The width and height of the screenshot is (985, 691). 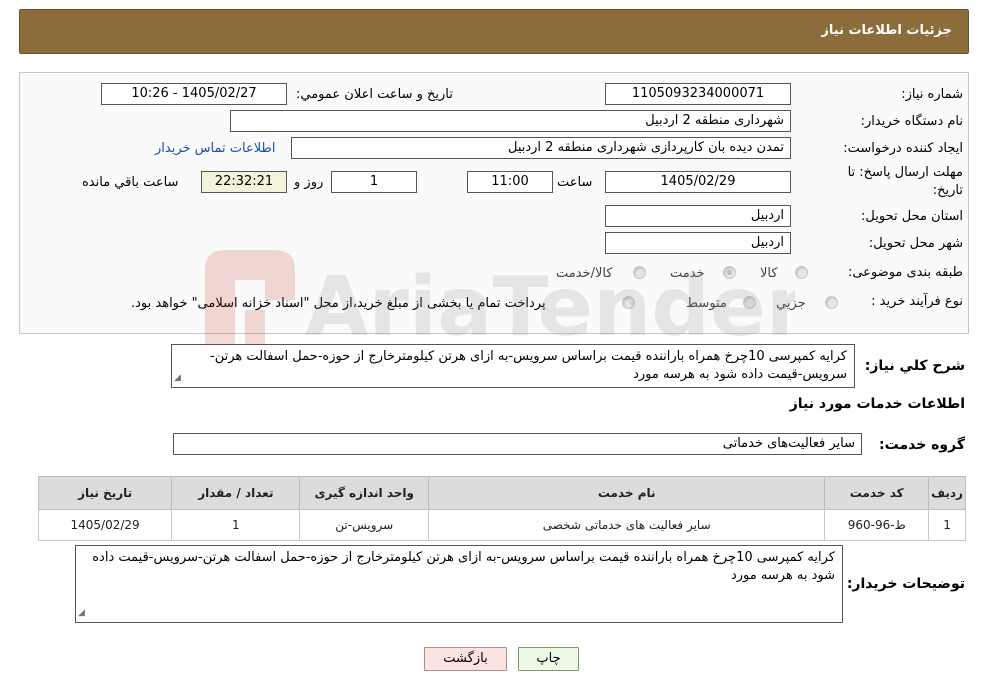 I want to click on col-header-unit: واحد اندازه گيری, so click(x=364, y=493).